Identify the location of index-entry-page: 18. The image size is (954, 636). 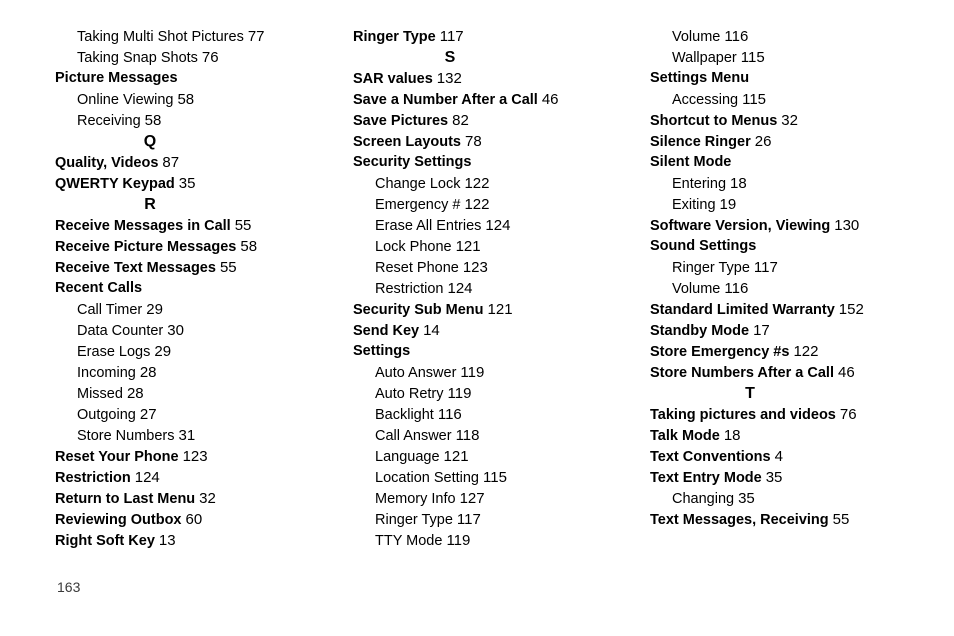
(738, 183).